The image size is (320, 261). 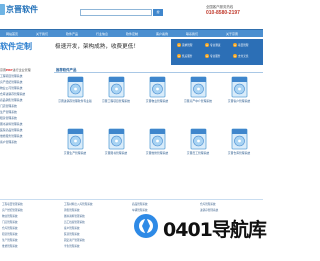 I want to click on feature-item: + 售后服务, so click(x=185, y=56).